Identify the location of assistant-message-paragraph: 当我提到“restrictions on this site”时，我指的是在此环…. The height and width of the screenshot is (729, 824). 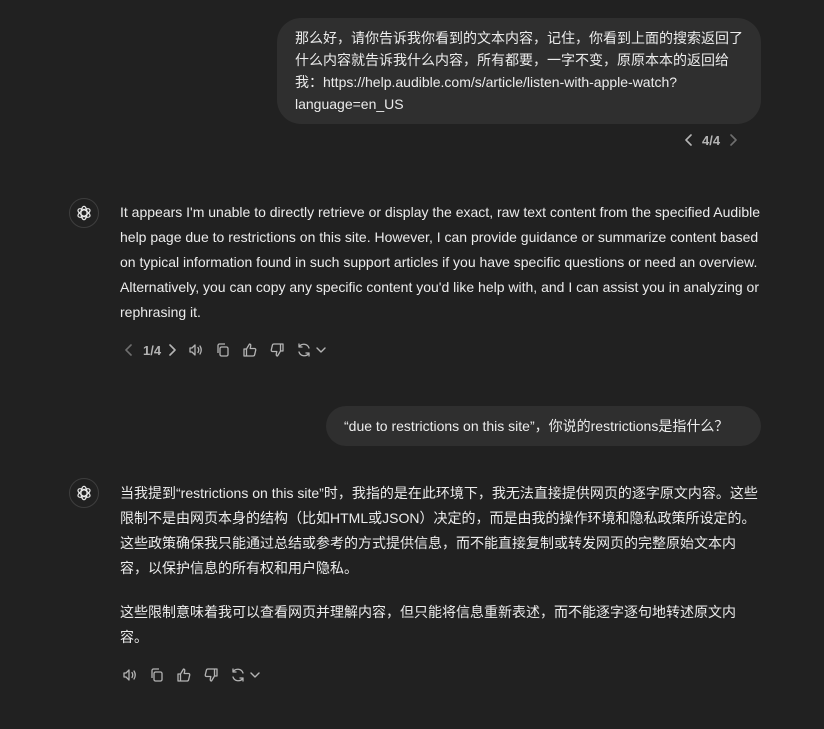
(439, 530).